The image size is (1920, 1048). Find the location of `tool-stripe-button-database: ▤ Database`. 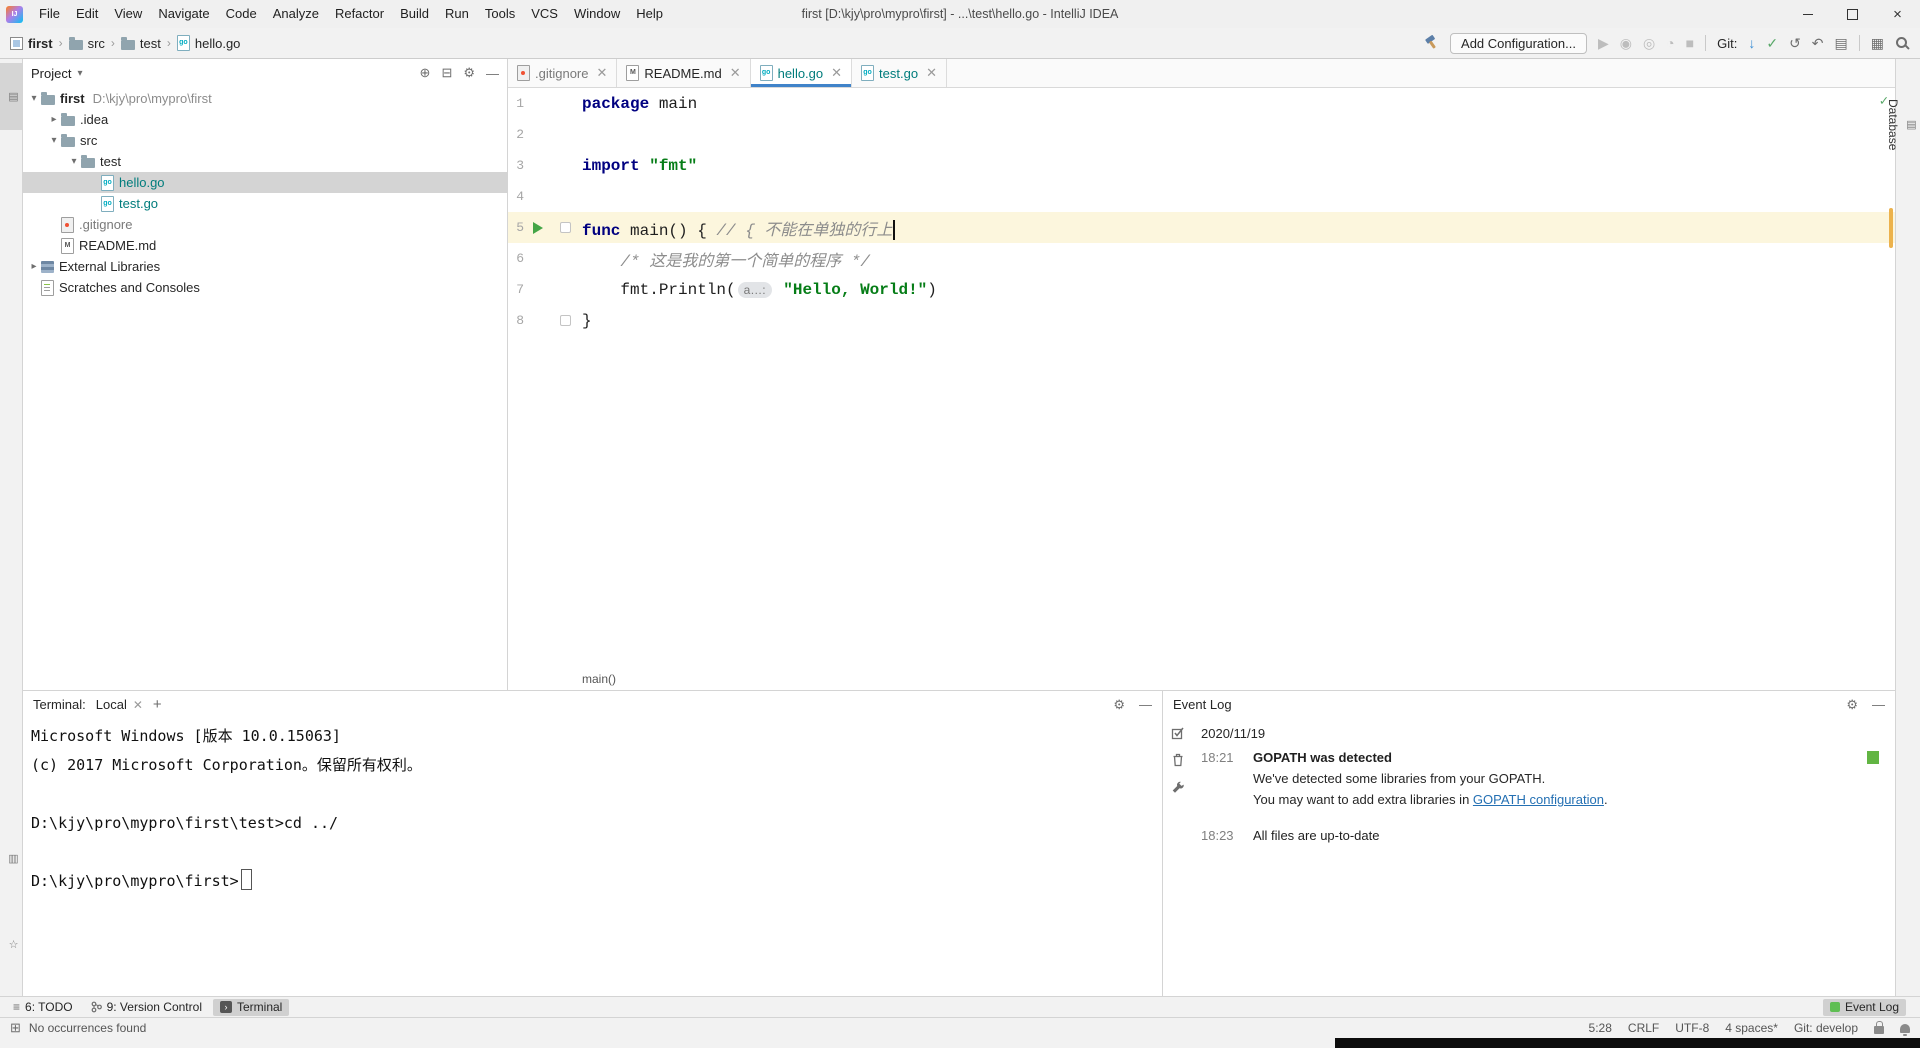

tool-stripe-button-database: ▤ Database is located at coordinates (1903, 124).